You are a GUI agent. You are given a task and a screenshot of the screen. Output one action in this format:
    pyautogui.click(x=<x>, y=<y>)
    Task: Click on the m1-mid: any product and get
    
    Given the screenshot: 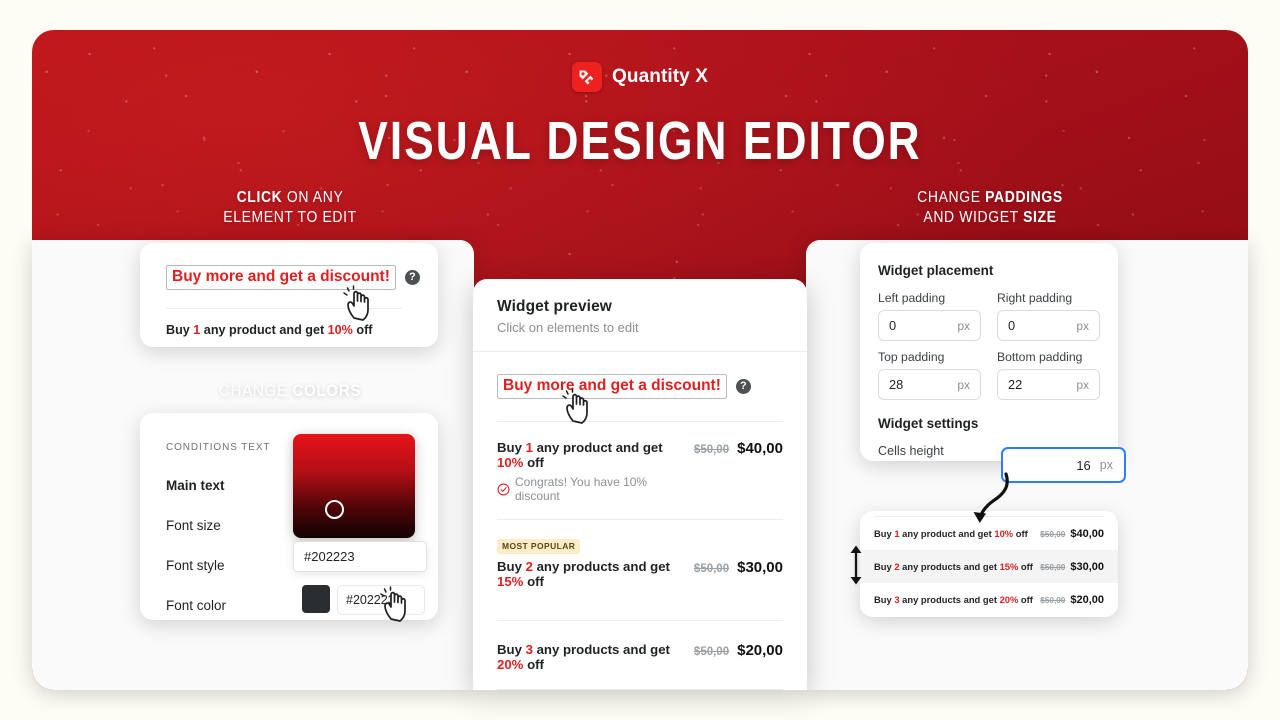 What is the action you would take?
    pyautogui.click(x=947, y=533)
    